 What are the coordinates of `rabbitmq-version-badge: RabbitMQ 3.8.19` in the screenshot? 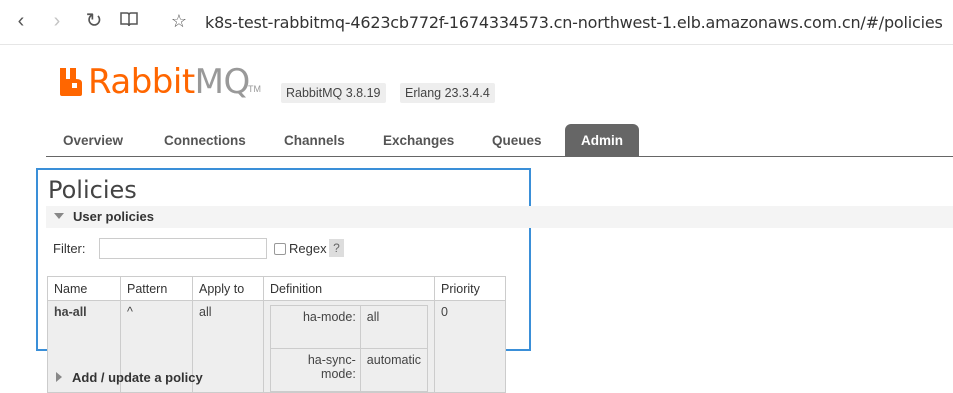 It's located at (333, 93).